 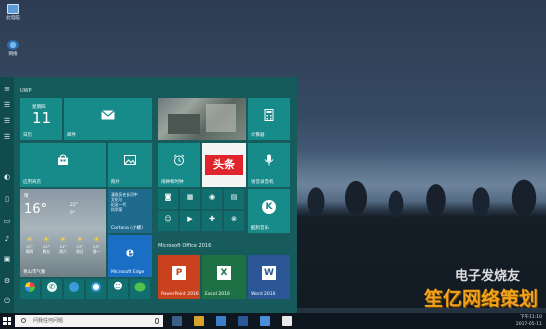 What do you see at coordinates (140, 289) in the screenshot?
I see `tile-wechat` at bounding box center [140, 289].